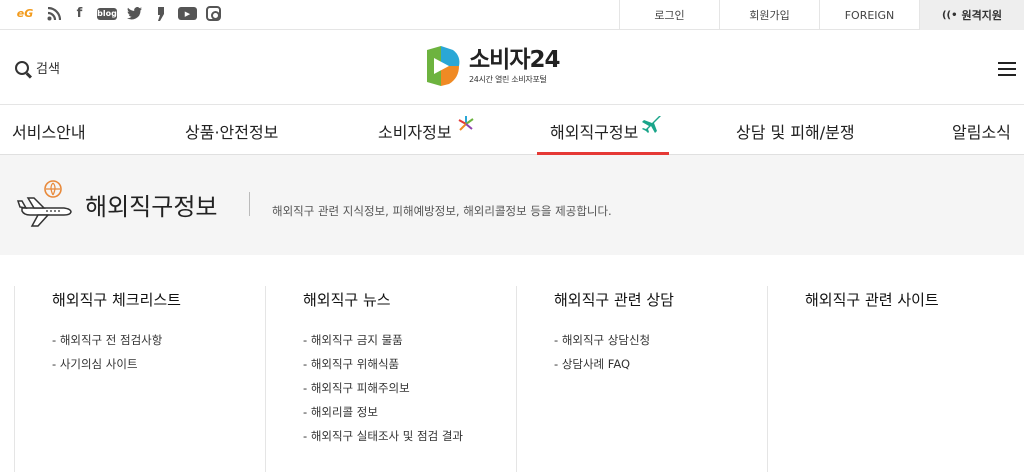  I want to click on remote-support-label: 원격지원, so click(982, 15).